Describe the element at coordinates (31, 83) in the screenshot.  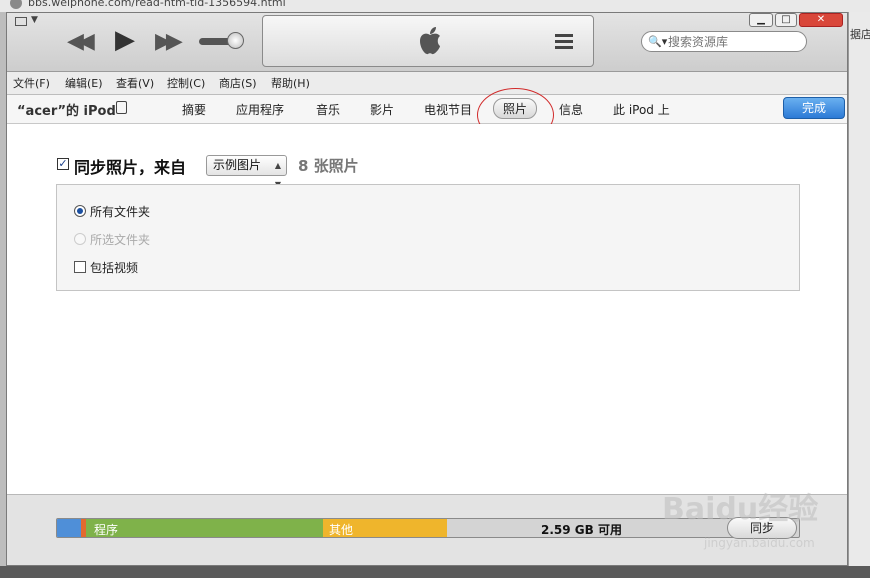
I see `menu-file: 文件(F)` at that location.